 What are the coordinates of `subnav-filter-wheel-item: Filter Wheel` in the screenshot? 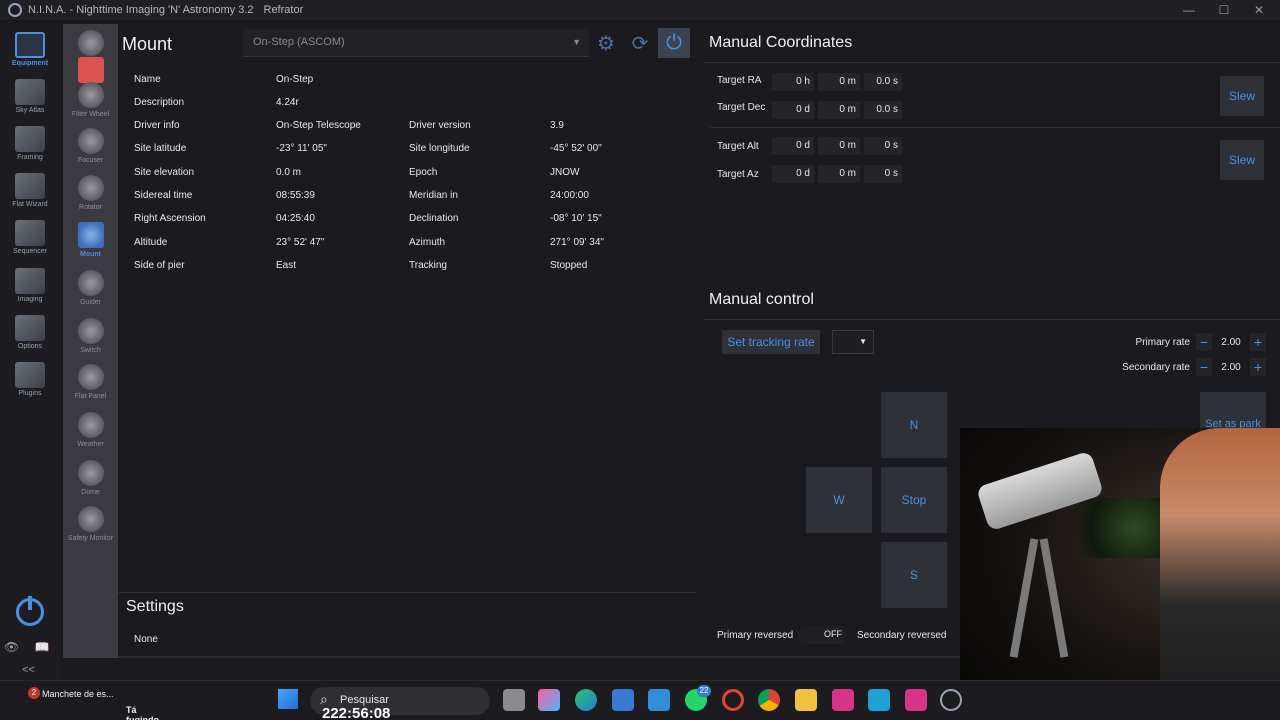 It's located at (90, 105).